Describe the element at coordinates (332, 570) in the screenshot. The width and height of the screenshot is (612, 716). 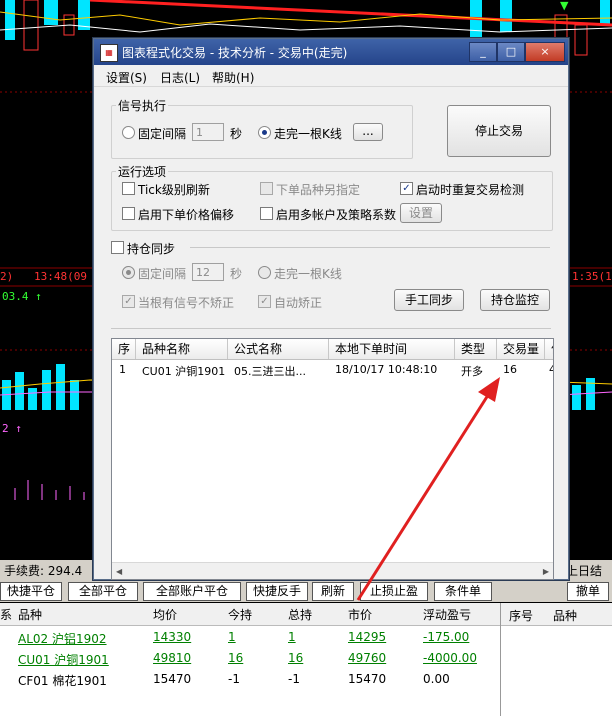
I see `horizontal-scrollbar: ◀ ▶` at that location.